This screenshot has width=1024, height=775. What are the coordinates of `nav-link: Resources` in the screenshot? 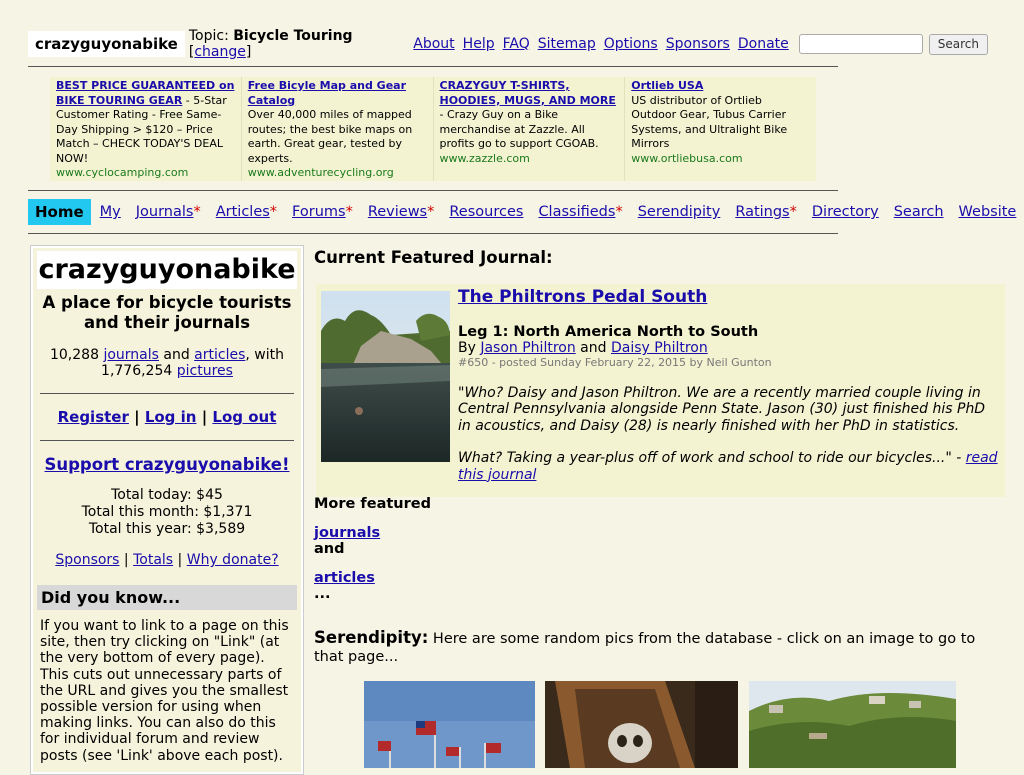 It's located at (486, 212).